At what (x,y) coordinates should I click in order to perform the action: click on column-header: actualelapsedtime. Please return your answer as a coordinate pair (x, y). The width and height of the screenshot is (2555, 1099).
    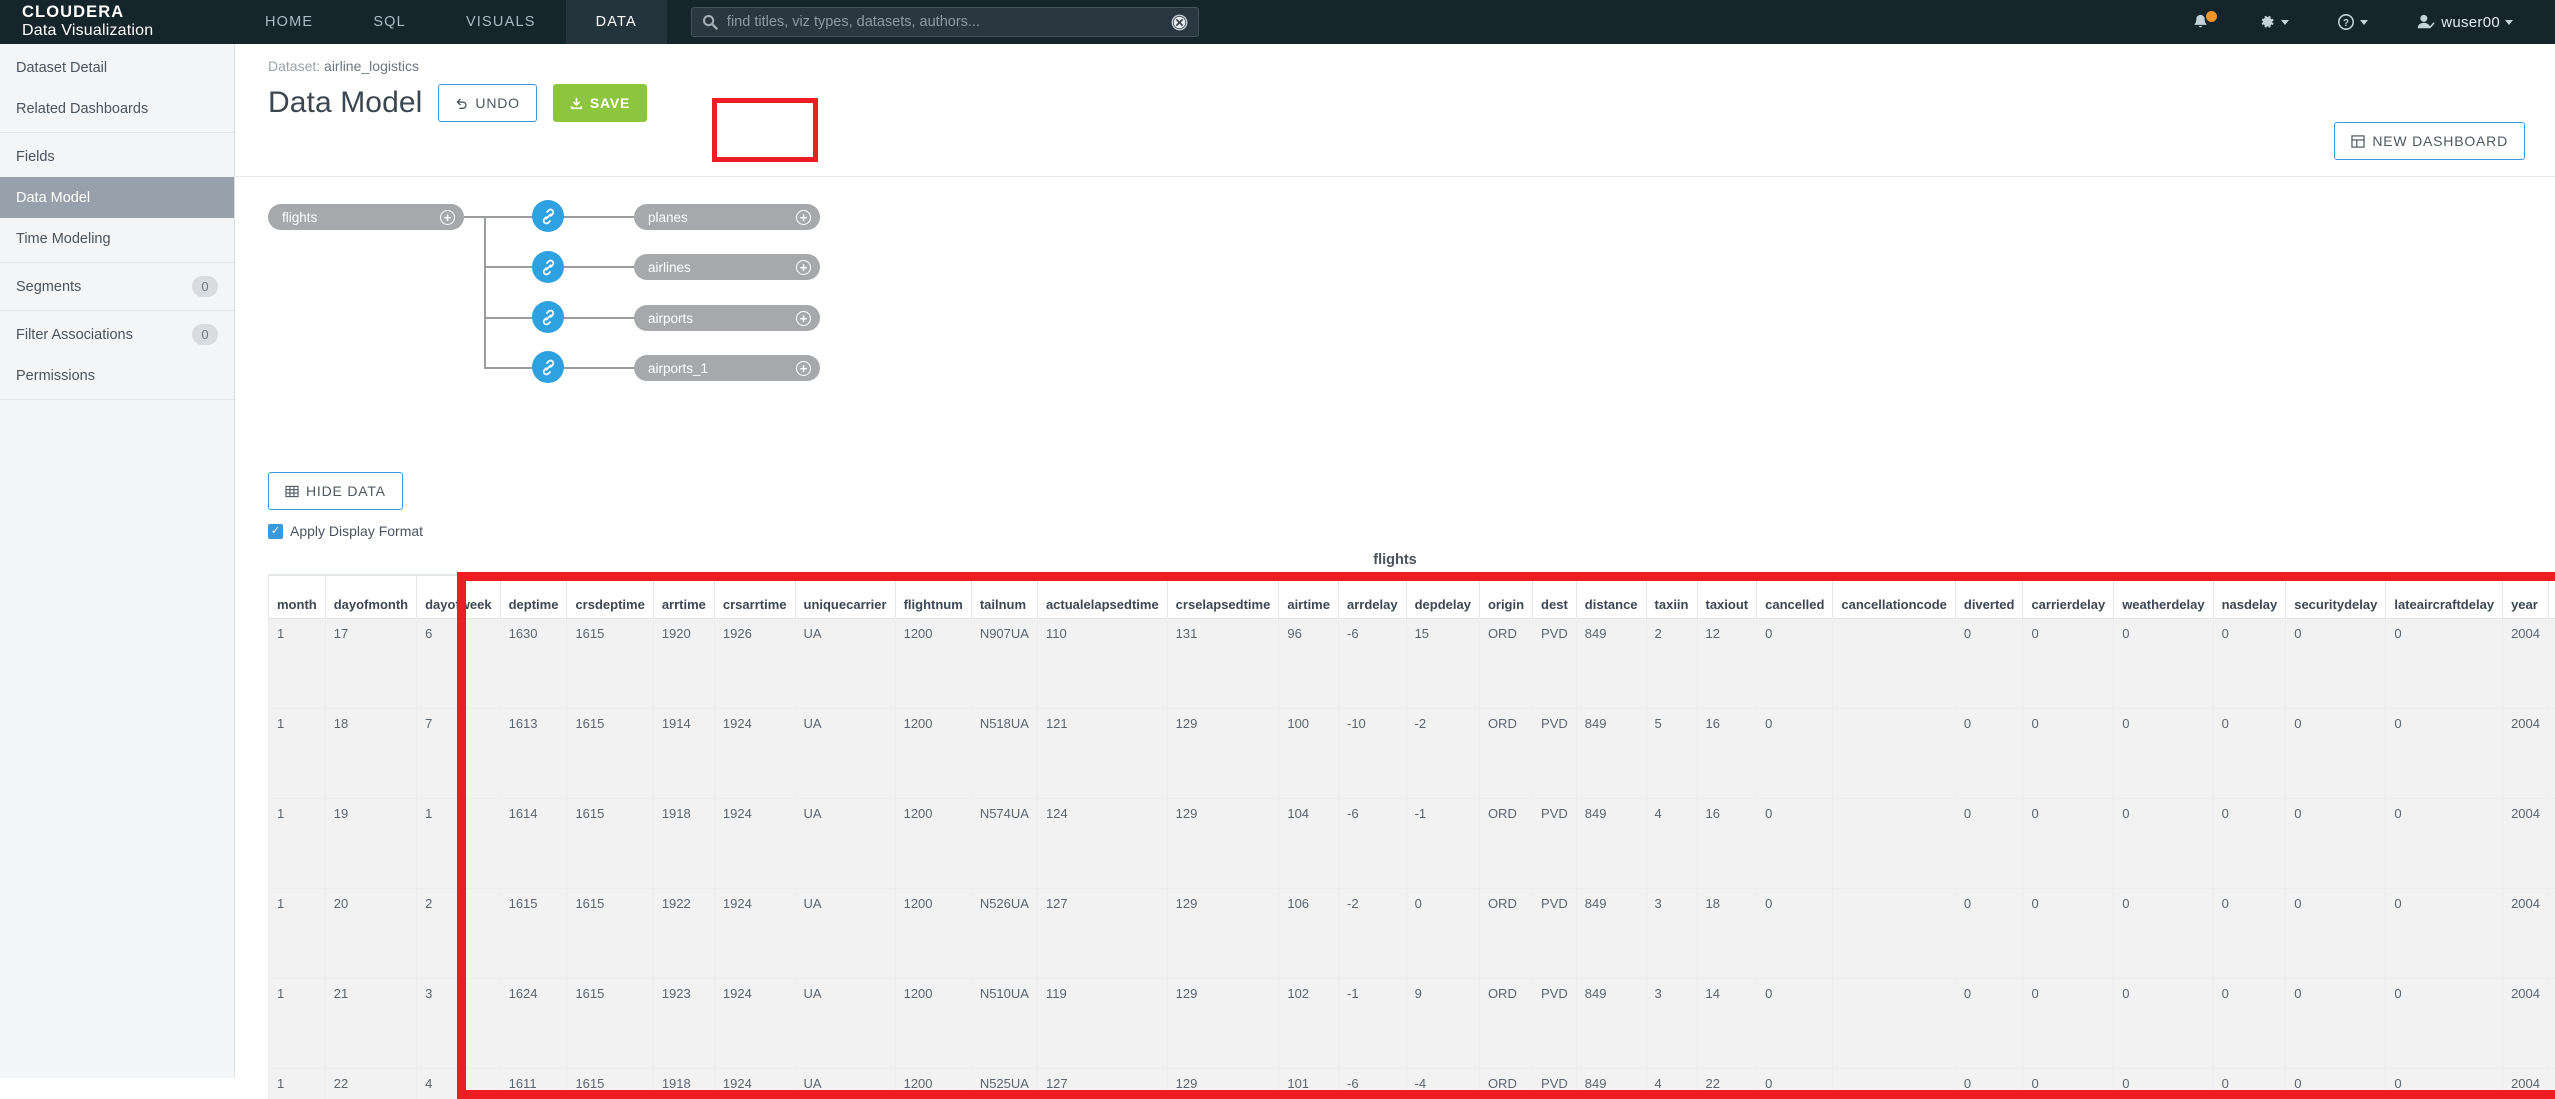
    Looking at the image, I should click on (1102, 597).